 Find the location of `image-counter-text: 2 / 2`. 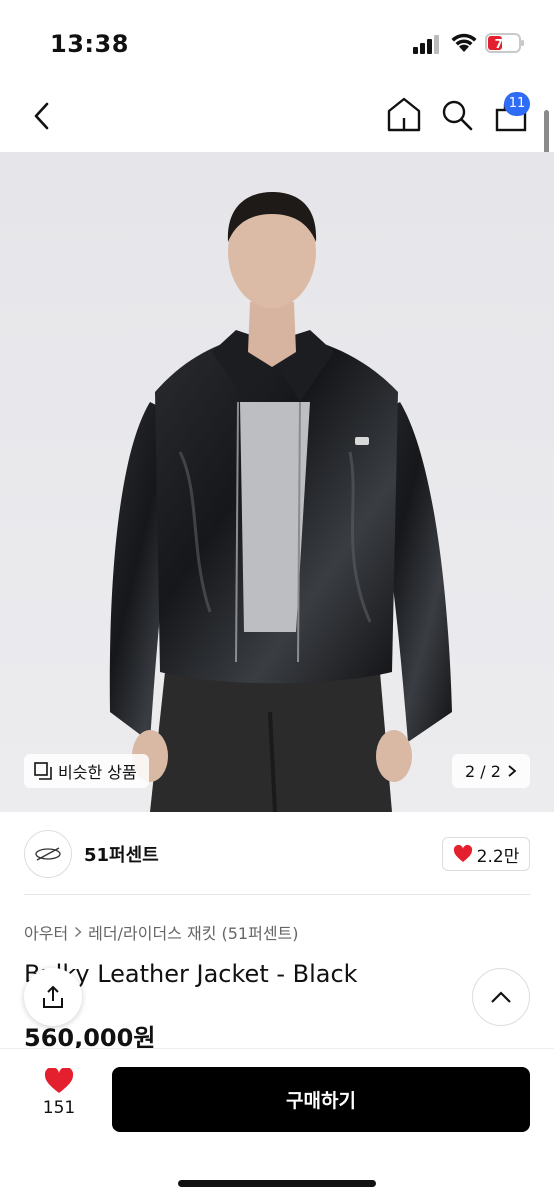

image-counter-text: 2 / 2 is located at coordinates (483, 771).